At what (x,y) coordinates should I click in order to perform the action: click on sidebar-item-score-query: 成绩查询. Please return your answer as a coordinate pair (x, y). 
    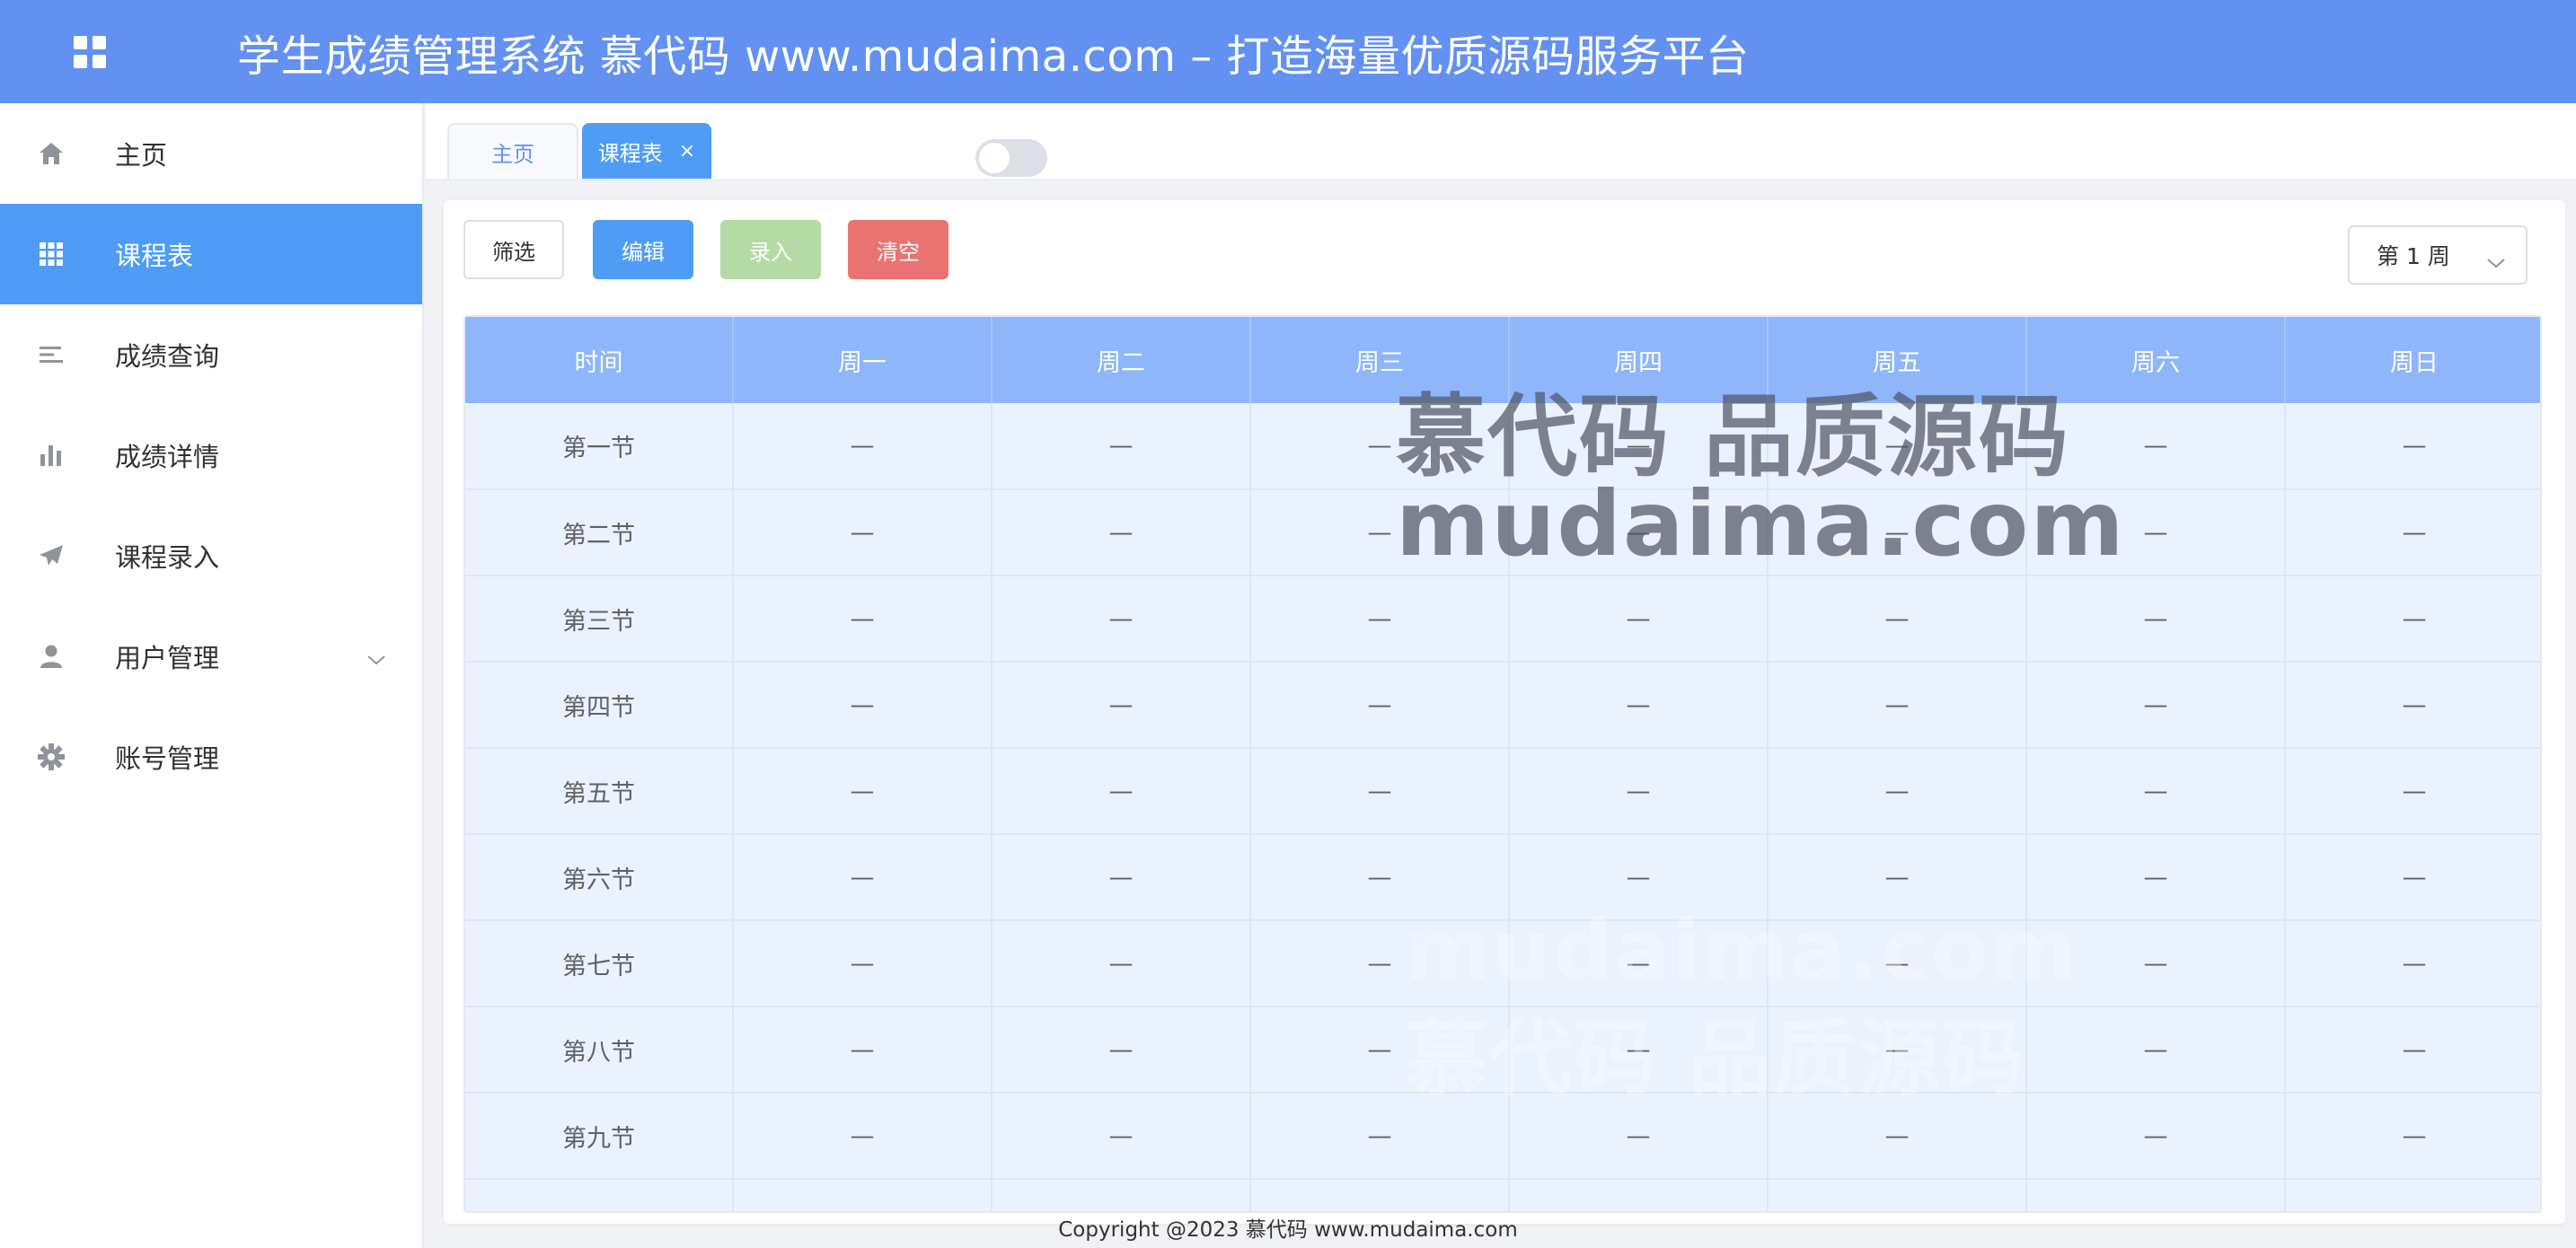
    Looking at the image, I should click on (211, 354).